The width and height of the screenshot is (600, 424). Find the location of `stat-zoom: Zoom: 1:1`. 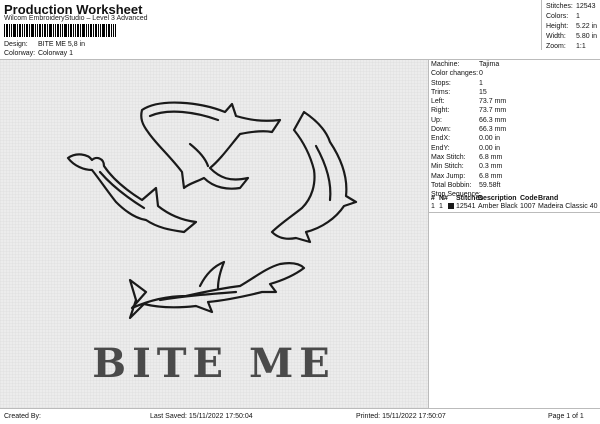

stat-zoom: Zoom: 1:1 is located at coordinates (566, 46).